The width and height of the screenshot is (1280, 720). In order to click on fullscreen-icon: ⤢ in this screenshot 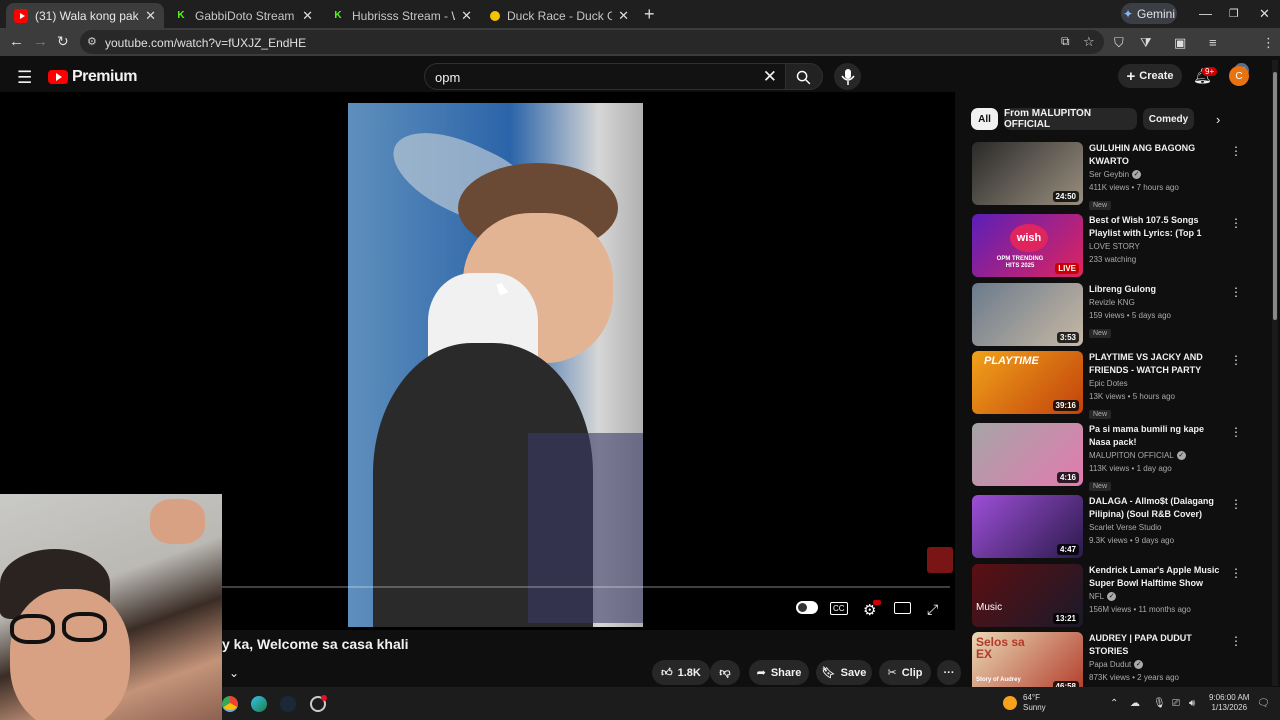, I will do `click(932, 609)`.